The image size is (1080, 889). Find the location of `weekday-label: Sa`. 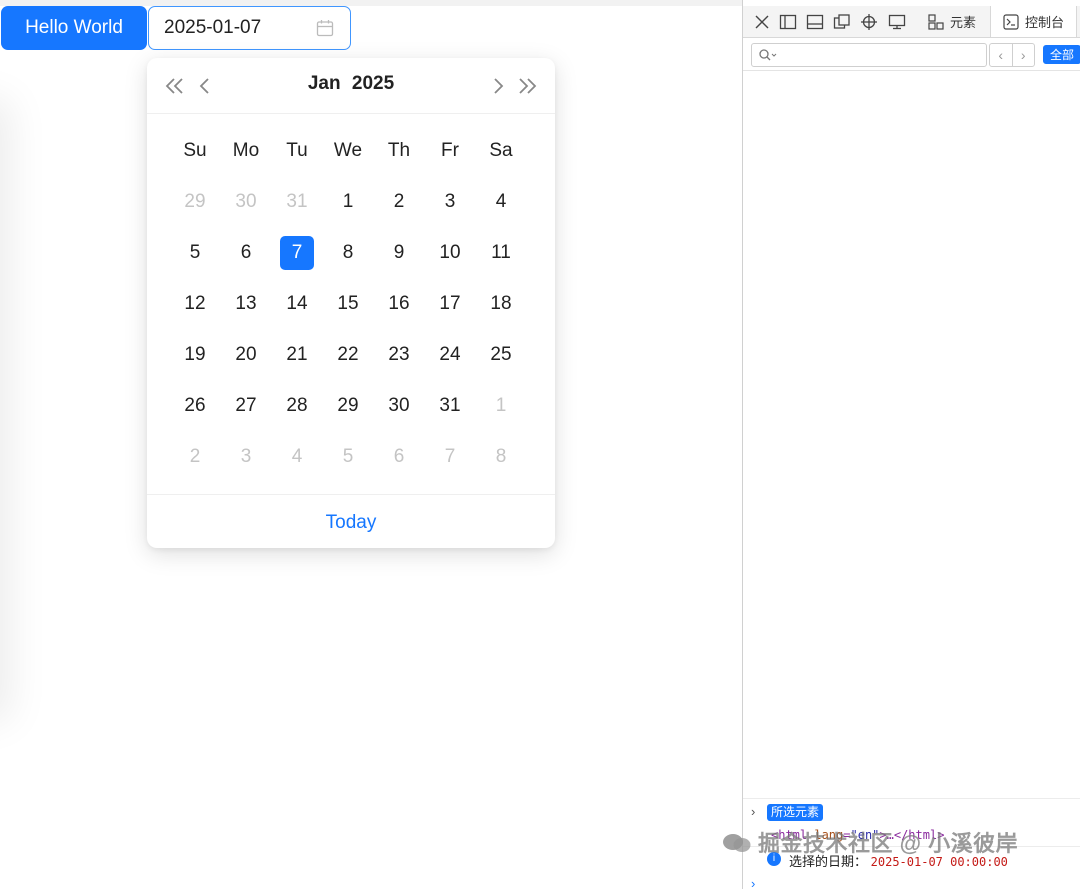

weekday-label: Sa is located at coordinates (501, 150).